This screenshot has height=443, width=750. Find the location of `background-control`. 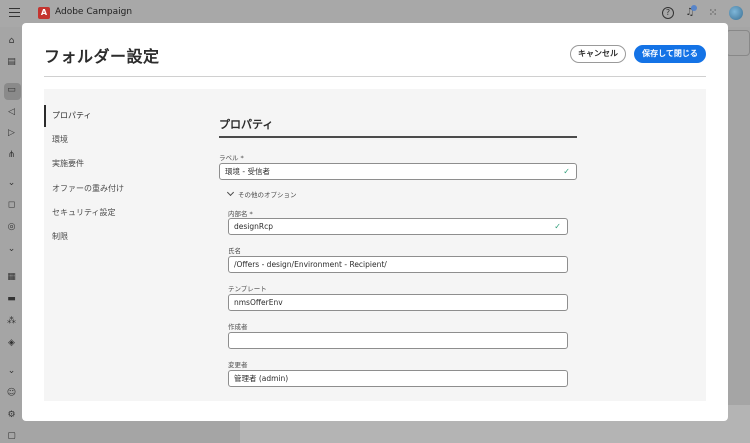

background-control is located at coordinates (738, 43).